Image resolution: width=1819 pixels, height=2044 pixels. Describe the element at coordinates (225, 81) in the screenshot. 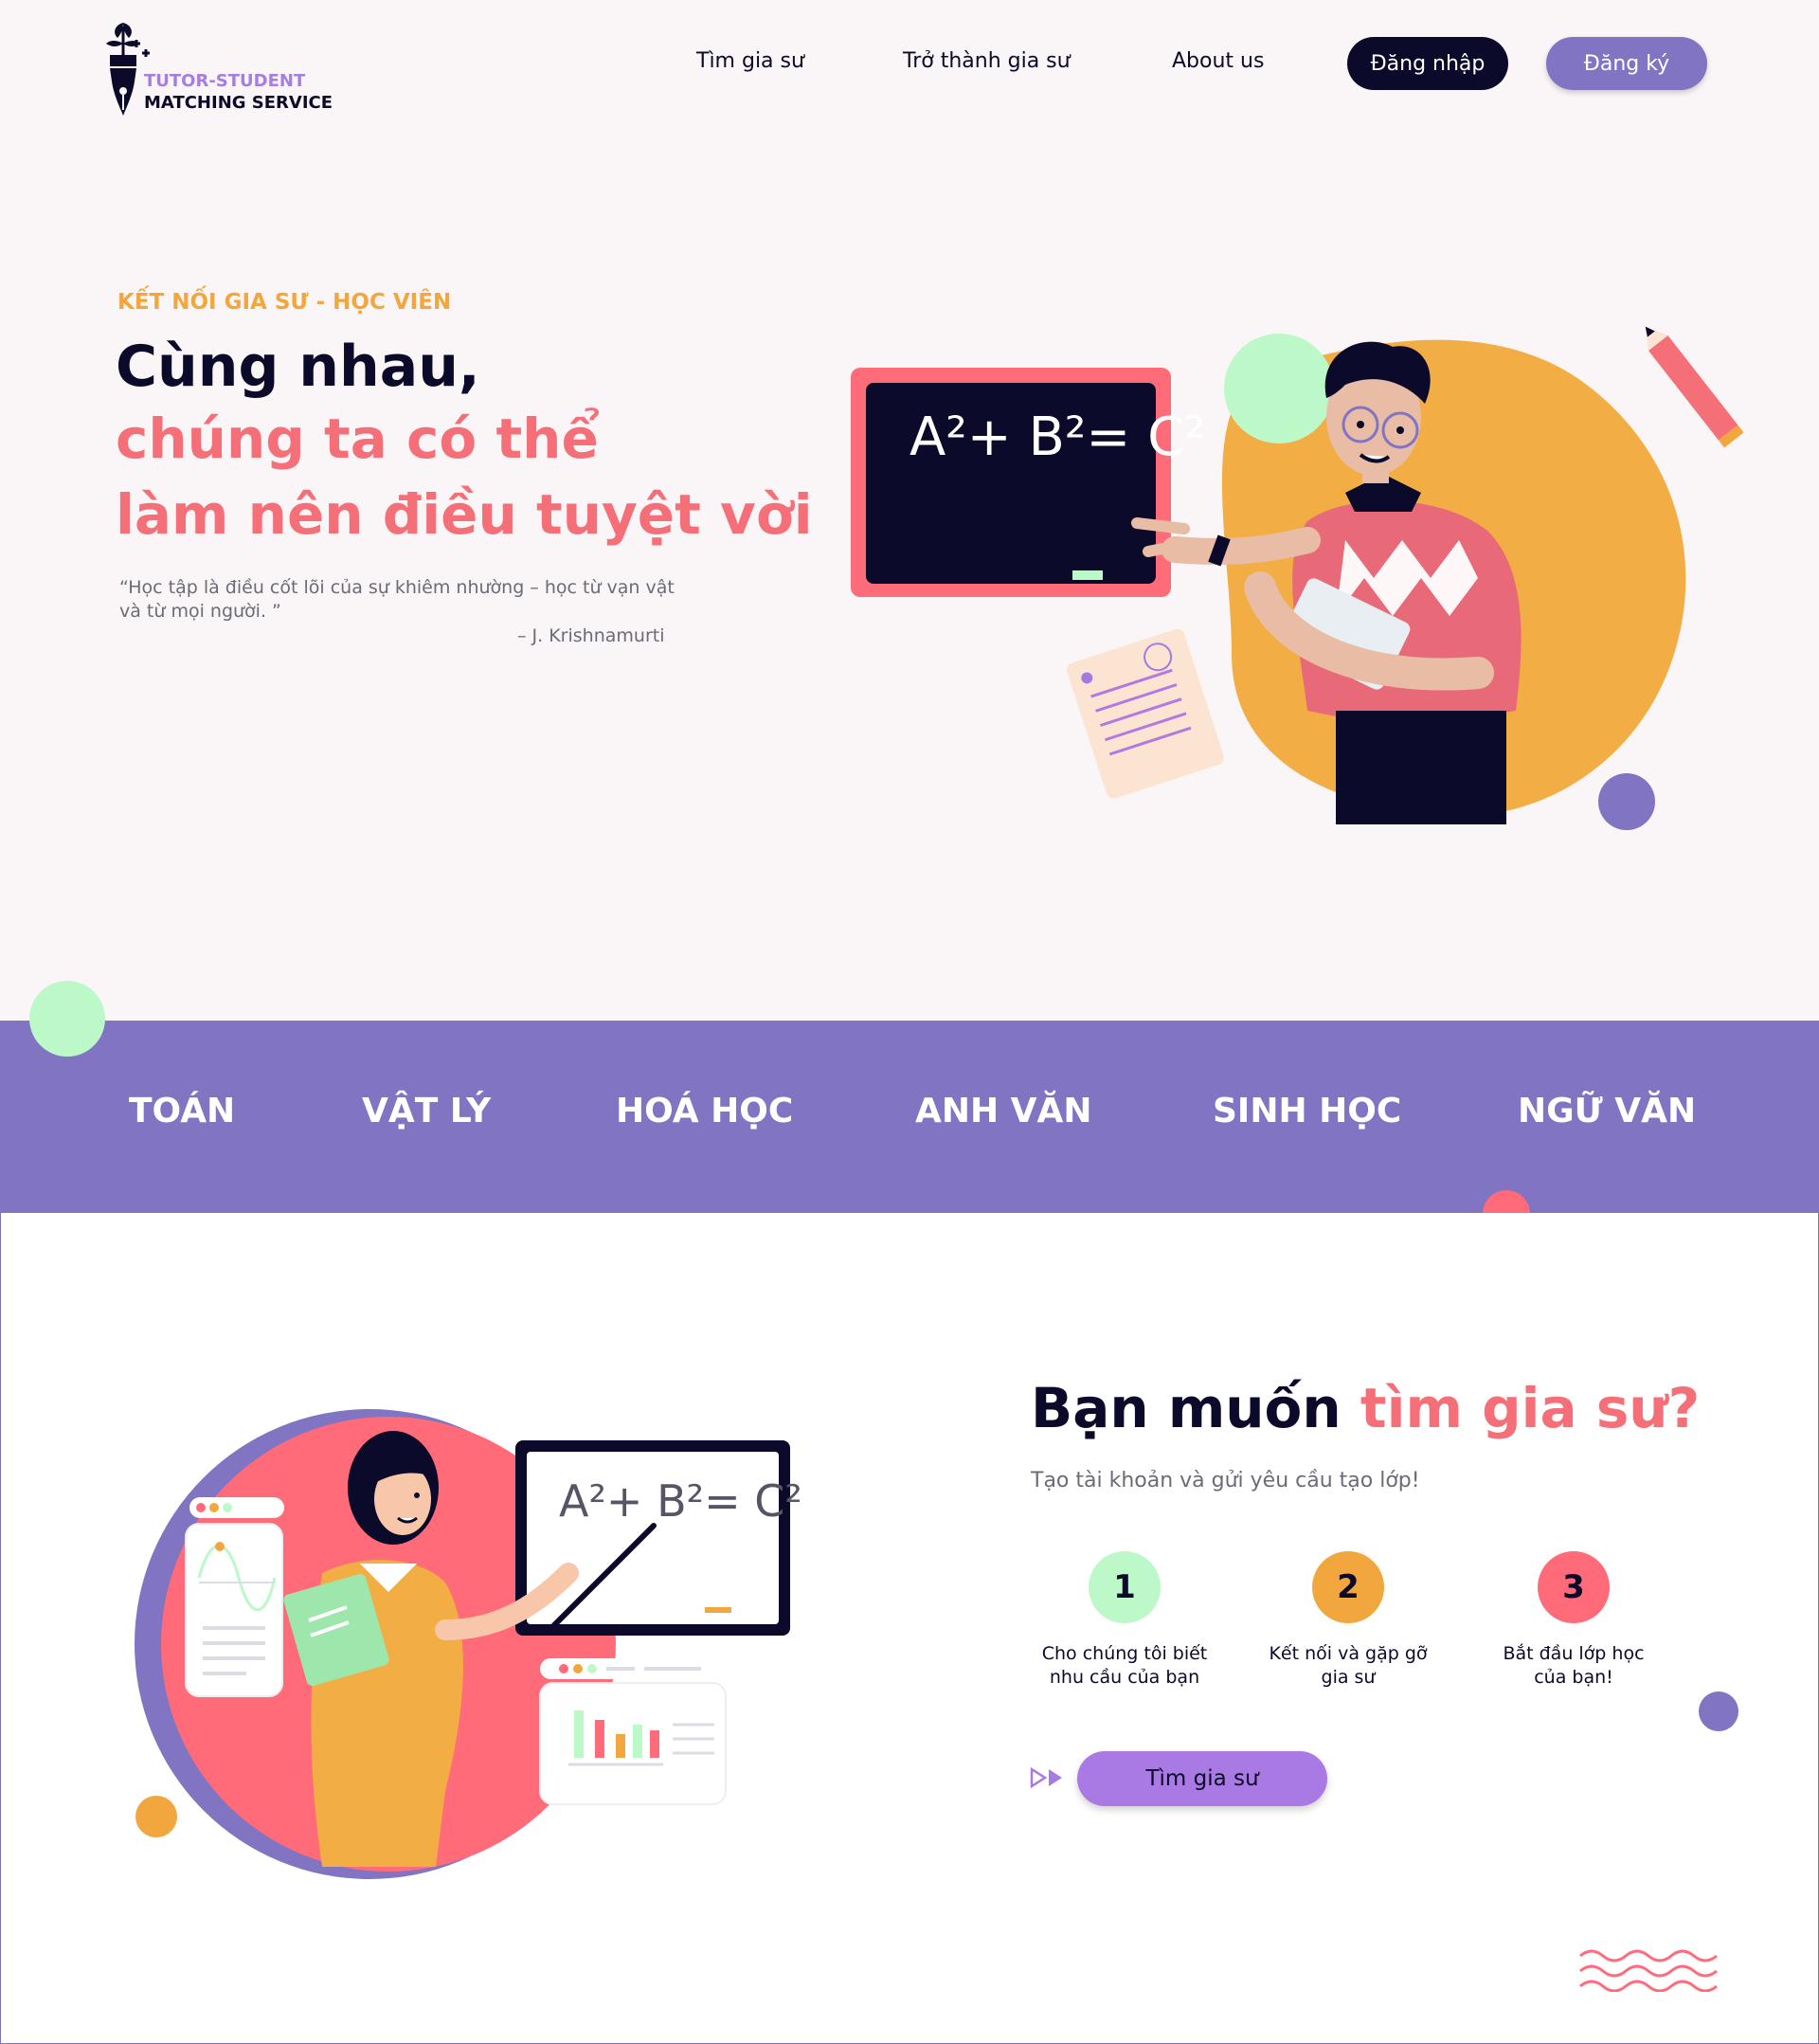

I see `logo-line-1: TUTOR-STUDENT` at that location.